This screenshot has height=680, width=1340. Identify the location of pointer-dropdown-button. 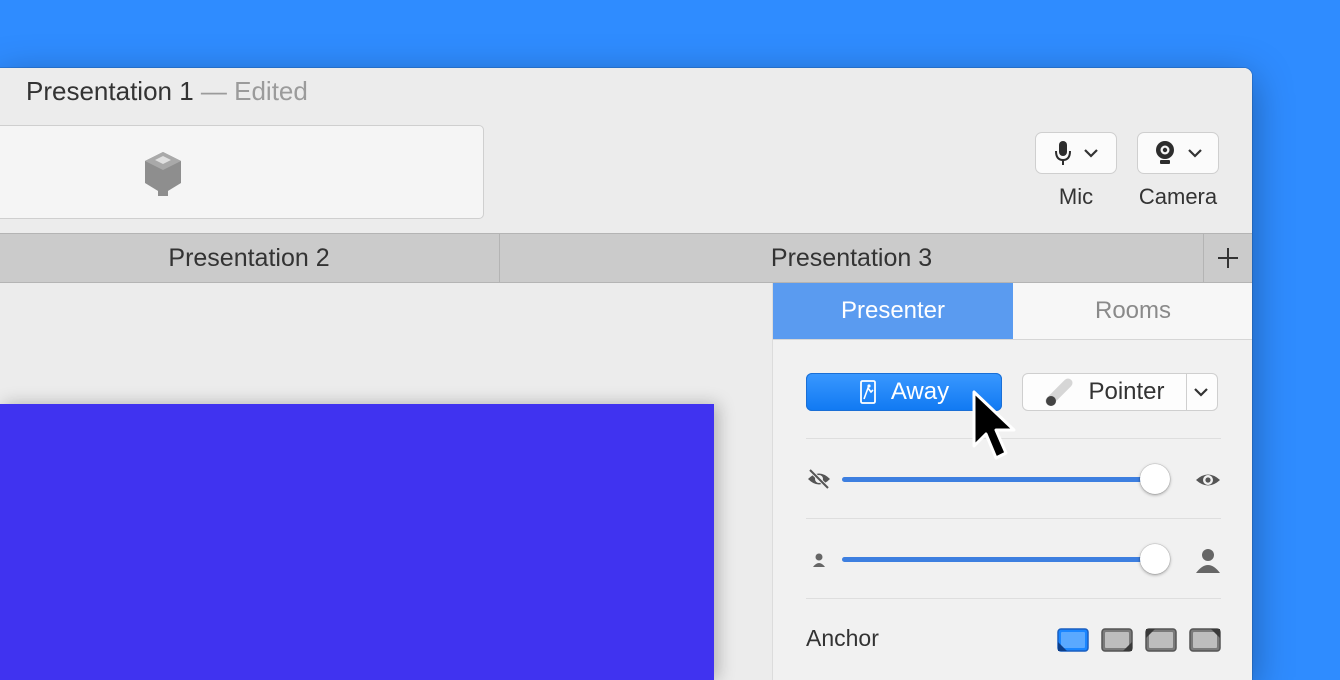
(1201, 392).